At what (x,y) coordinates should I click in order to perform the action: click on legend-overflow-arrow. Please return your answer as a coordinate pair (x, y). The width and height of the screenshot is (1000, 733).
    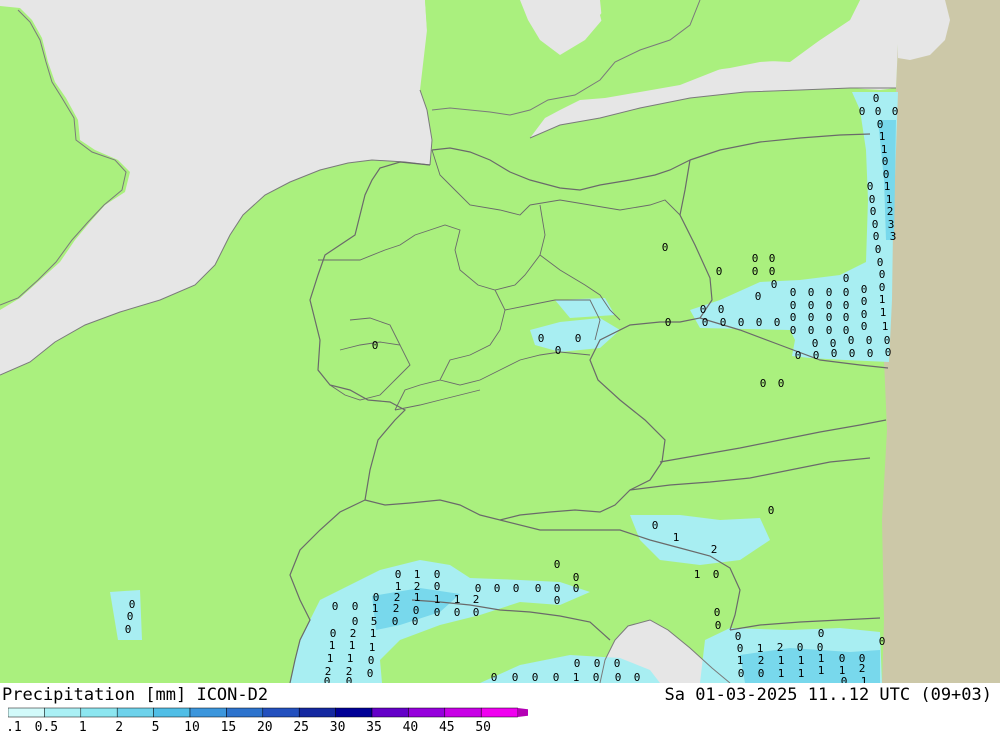
    Looking at the image, I should click on (522, 712).